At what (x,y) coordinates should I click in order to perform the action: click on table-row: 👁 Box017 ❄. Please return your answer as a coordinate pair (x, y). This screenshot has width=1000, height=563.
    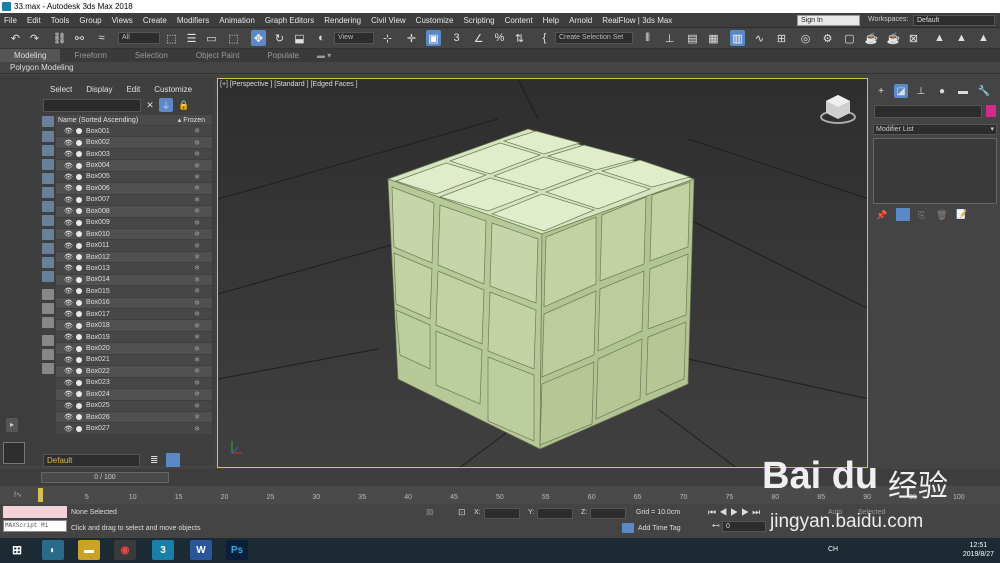
    Looking at the image, I should click on (134, 315).